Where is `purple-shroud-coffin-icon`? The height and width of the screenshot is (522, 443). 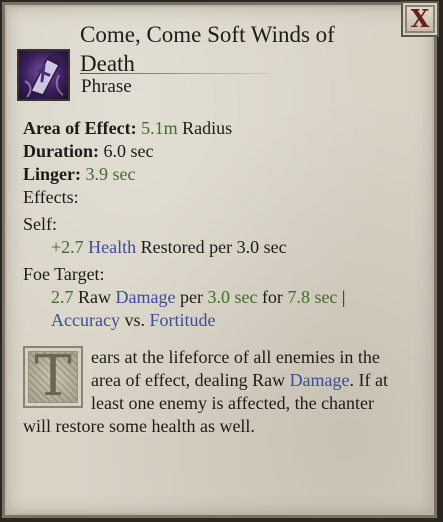
purple-shroud-coffin-icon is located at coordinates (44, 76).